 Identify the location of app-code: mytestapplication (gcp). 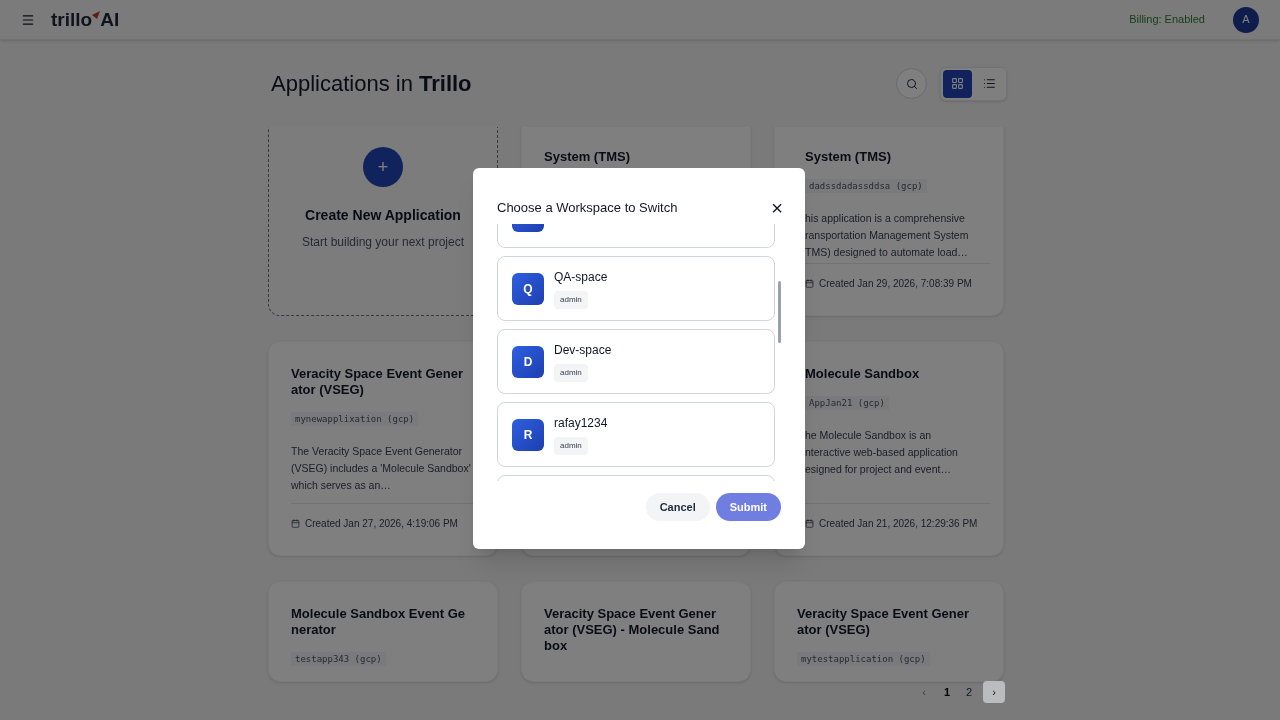
(863, 659).